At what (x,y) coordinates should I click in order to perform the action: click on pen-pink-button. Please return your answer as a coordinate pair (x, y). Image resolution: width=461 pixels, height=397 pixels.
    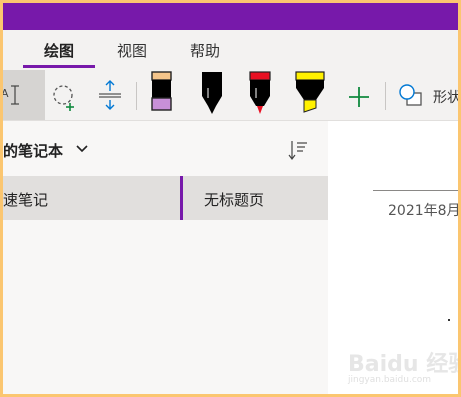
    Looking at the image, I should click on (163, 95).